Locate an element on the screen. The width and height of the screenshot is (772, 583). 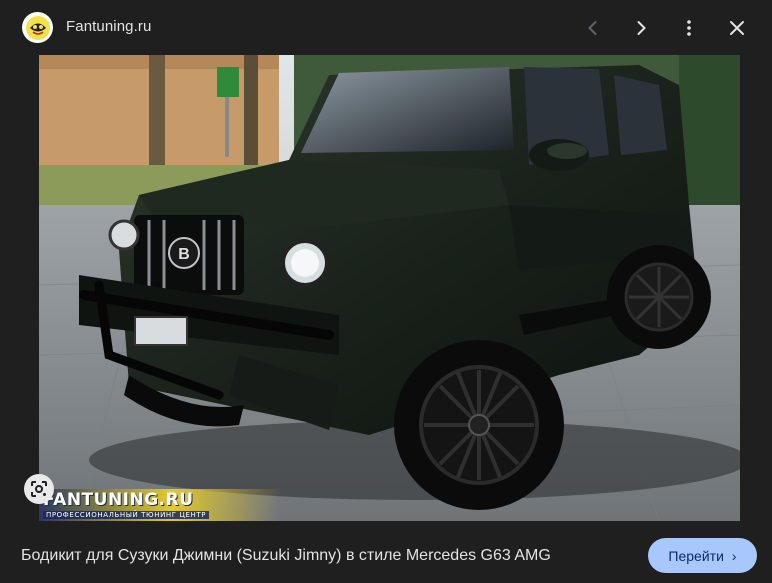
previous-button is located at coordinates (593, 28).